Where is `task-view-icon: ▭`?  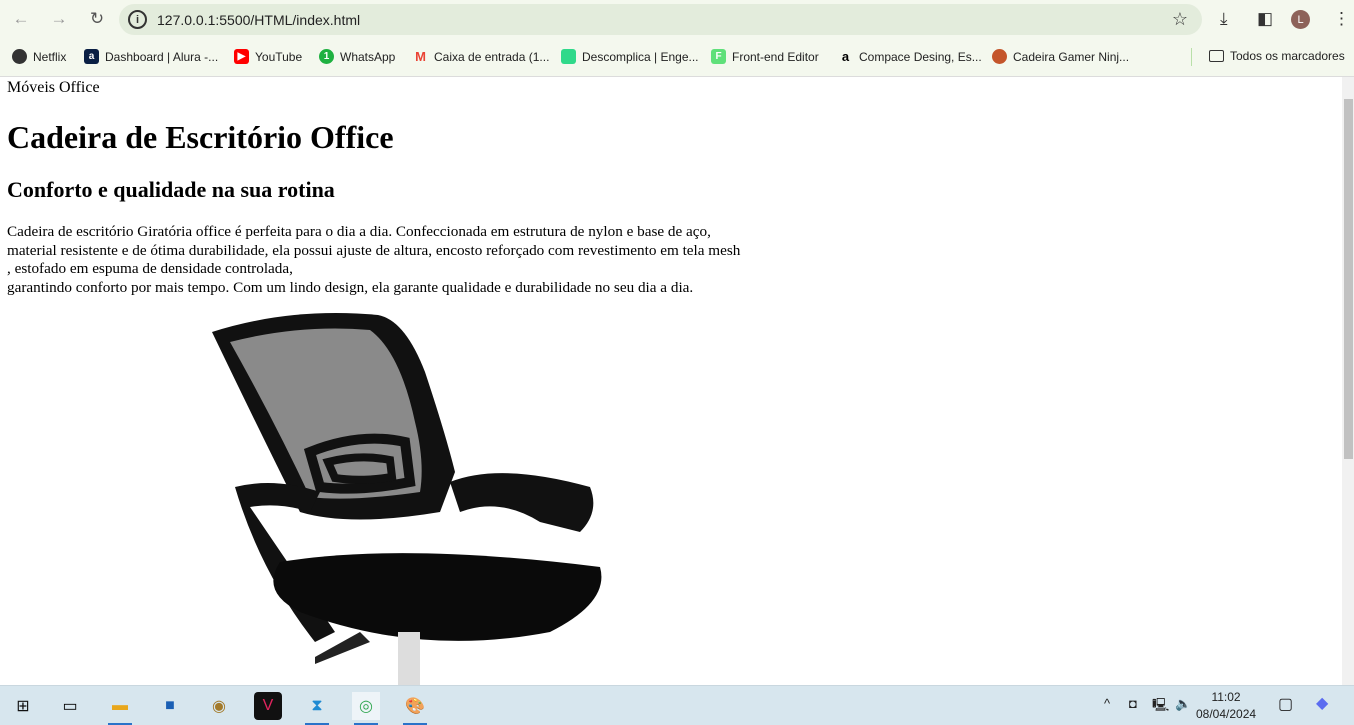
task-view-icon: ▭ is located at coordinates (70, 706).